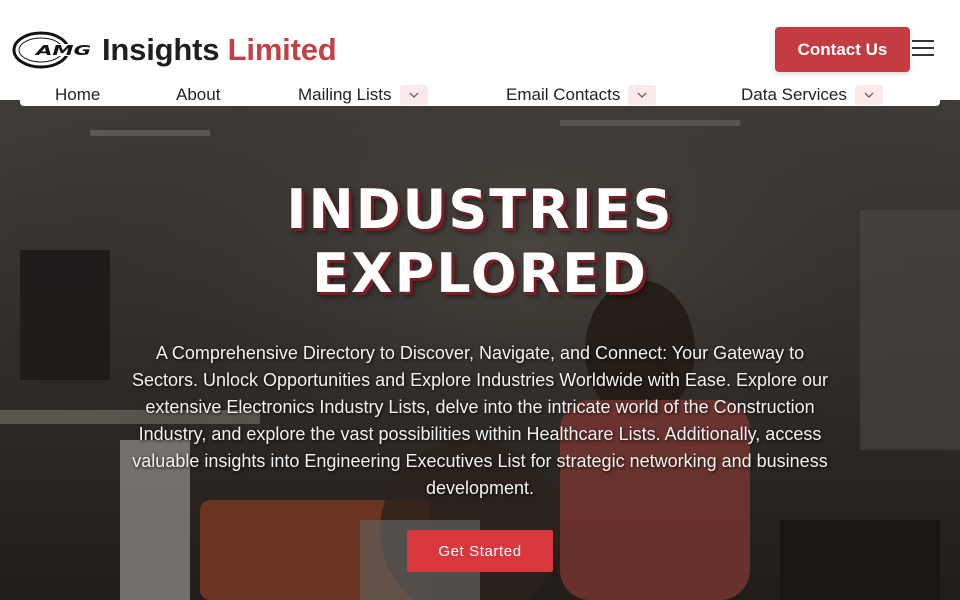  What do you see at coordinates (480, 209) in the screenshot?
I see `hero-title-line-1: INDUSTRIES` at bounding box center [480, 209].